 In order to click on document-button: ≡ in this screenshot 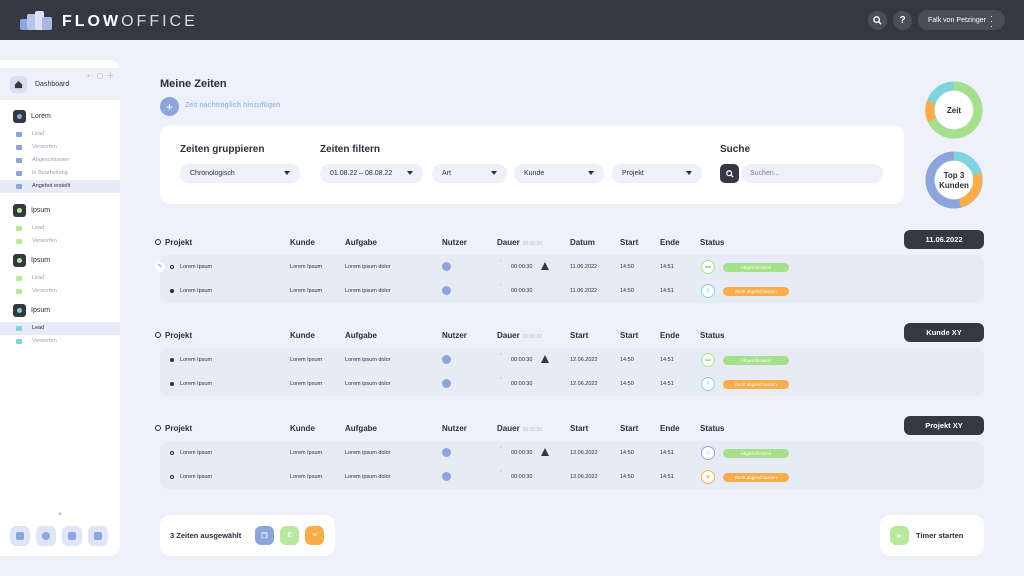, I will do `click(314, 535)`.